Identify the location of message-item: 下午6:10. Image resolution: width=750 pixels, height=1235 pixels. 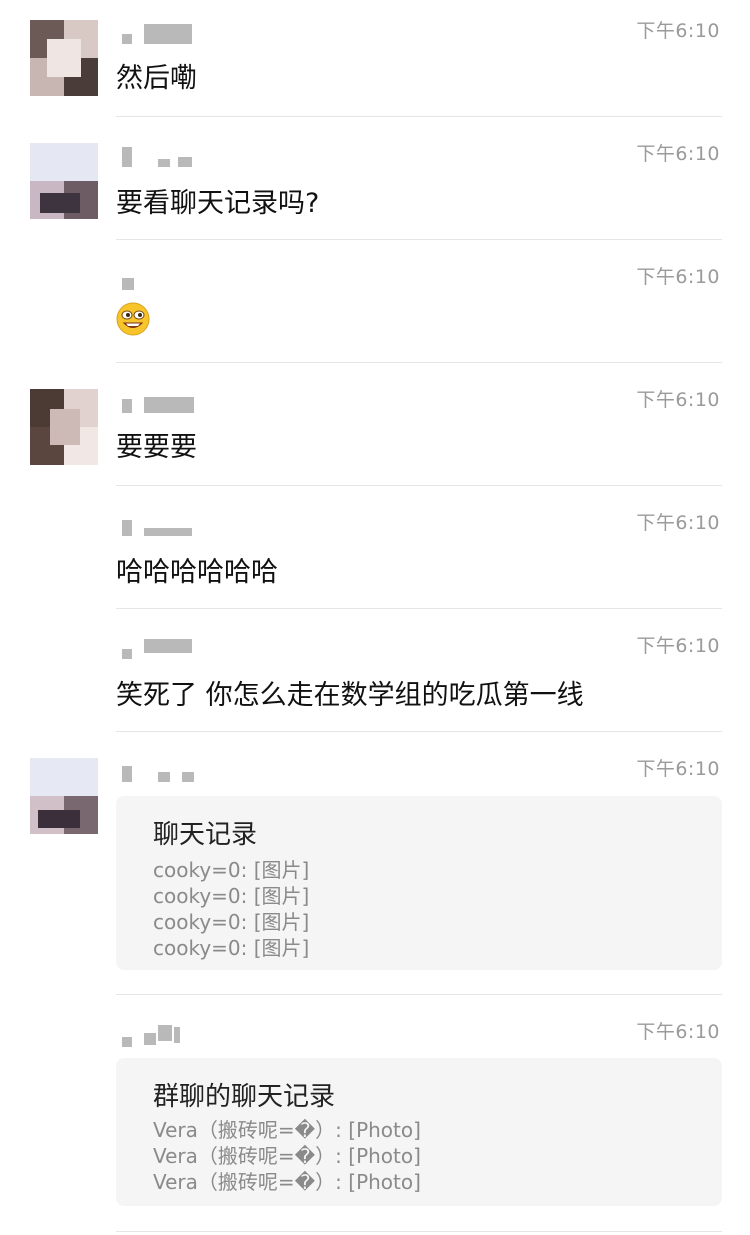
(375, 304).